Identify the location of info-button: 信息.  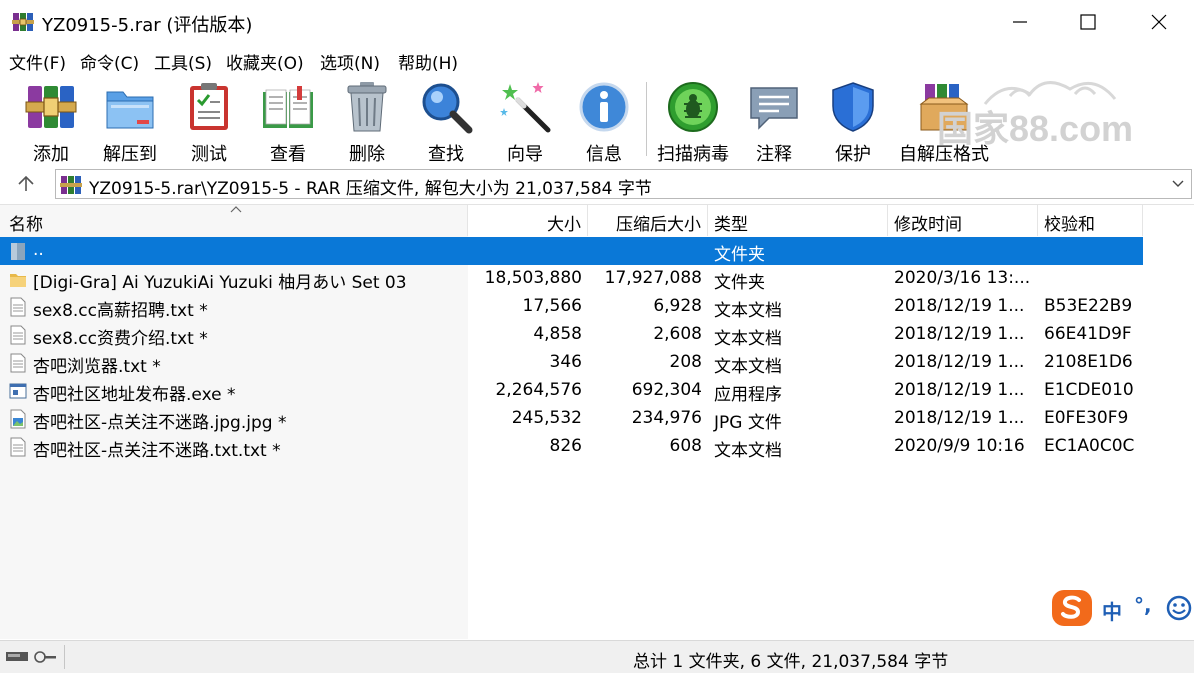
(604, 122).